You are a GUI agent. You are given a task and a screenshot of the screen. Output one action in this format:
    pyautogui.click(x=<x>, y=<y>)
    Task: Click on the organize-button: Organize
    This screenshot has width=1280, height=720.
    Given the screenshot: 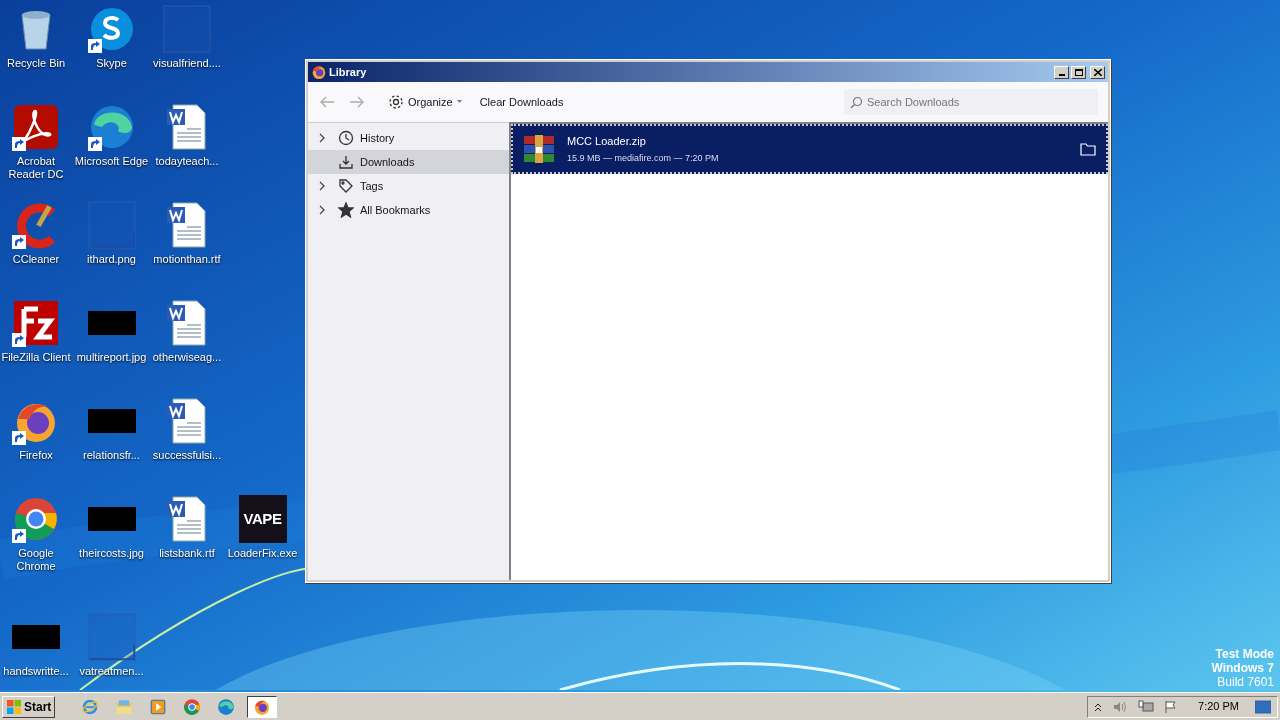 What is the action you would take?
    pyautogui.click(x=425, y=102)
    